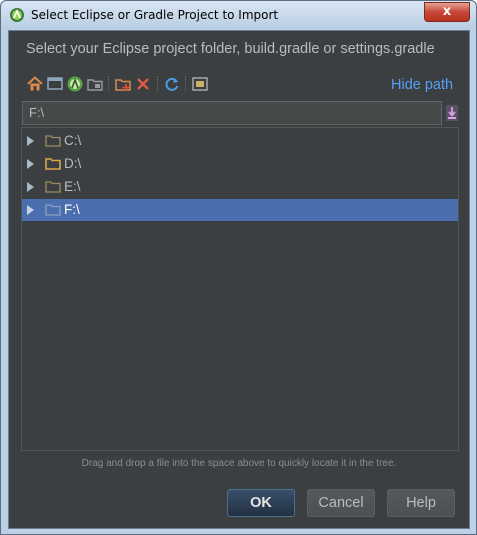 This screenshot has height=535, width=477. Describe the element at coordinates (240, 141) in the screenshot. I see `tree-item-c: C:\` at that location.